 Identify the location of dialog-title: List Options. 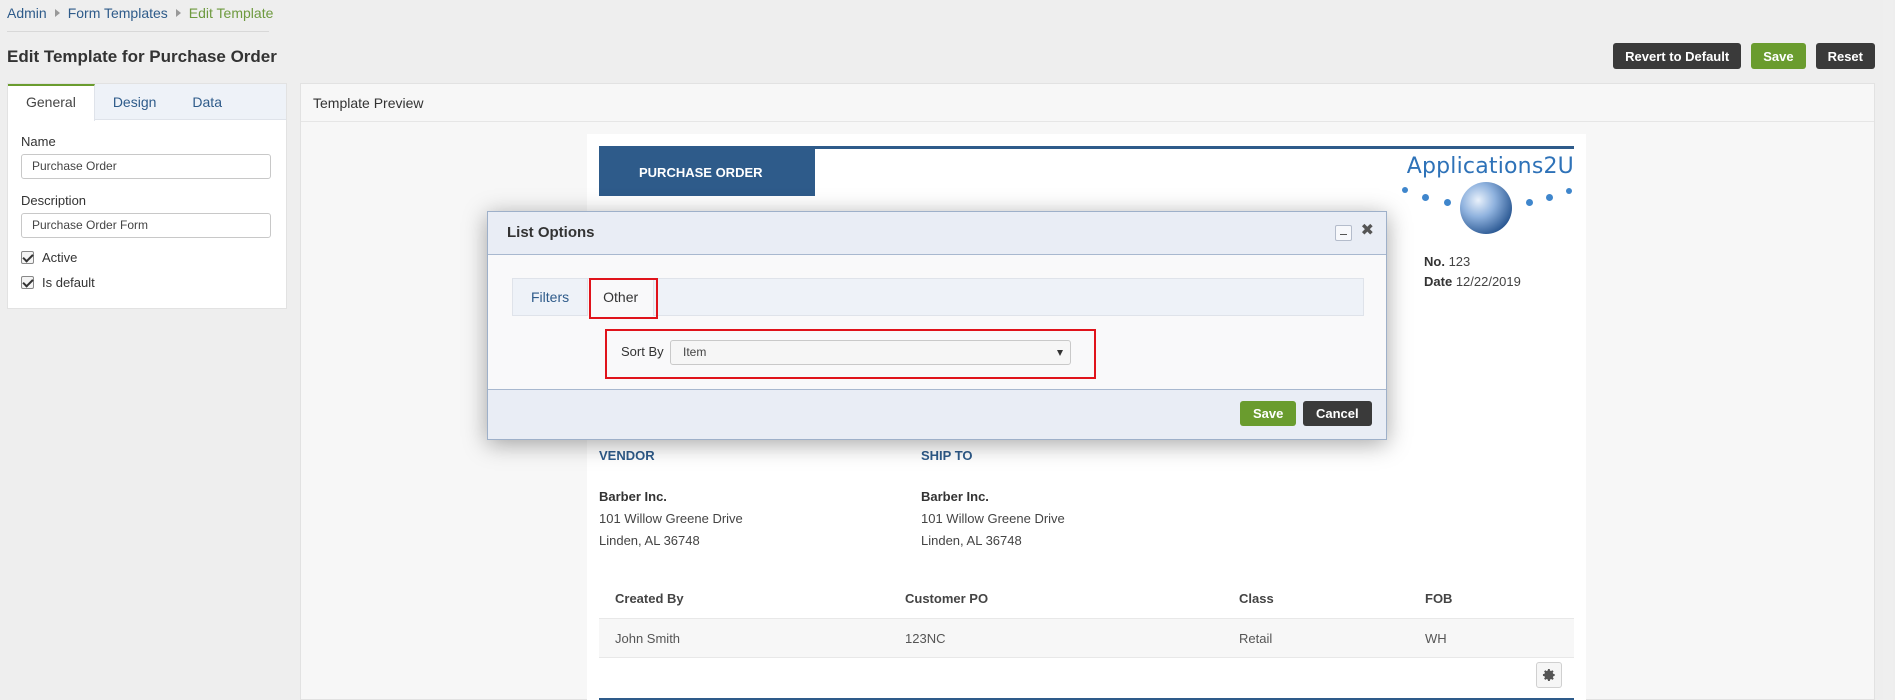
(551, 232).